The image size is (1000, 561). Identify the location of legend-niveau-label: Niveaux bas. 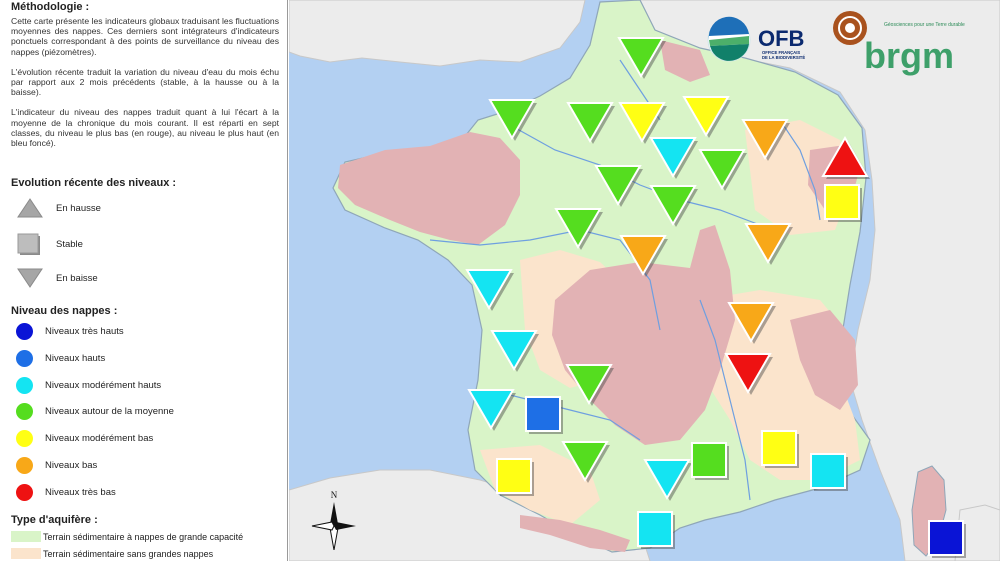
(71, 465).